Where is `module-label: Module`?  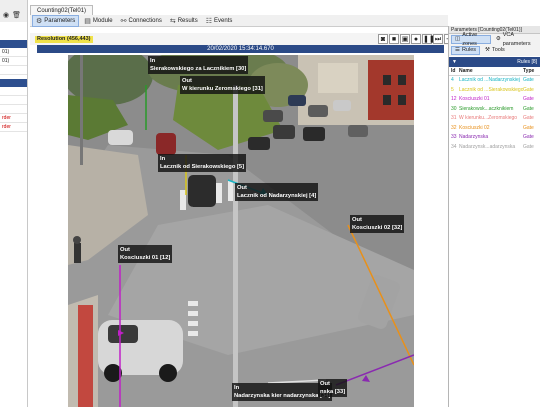 module-label: Module is located at coordinates (102, 20).